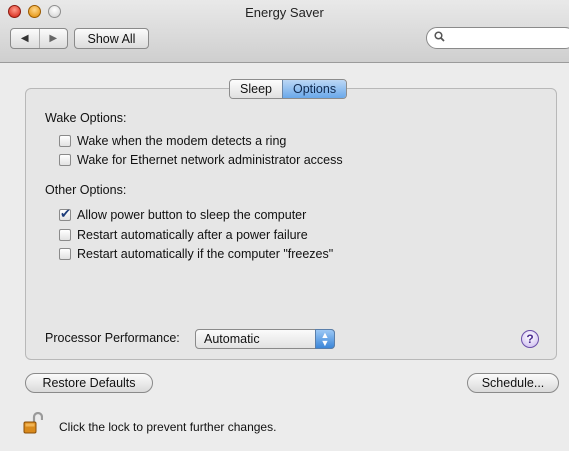 Image resolution: width=569 pixels, height=451 pixels. What do you see at coordinates (65, 214) in the screenshot?
I see `checkbox-checked` at bounding box center [65, 214].